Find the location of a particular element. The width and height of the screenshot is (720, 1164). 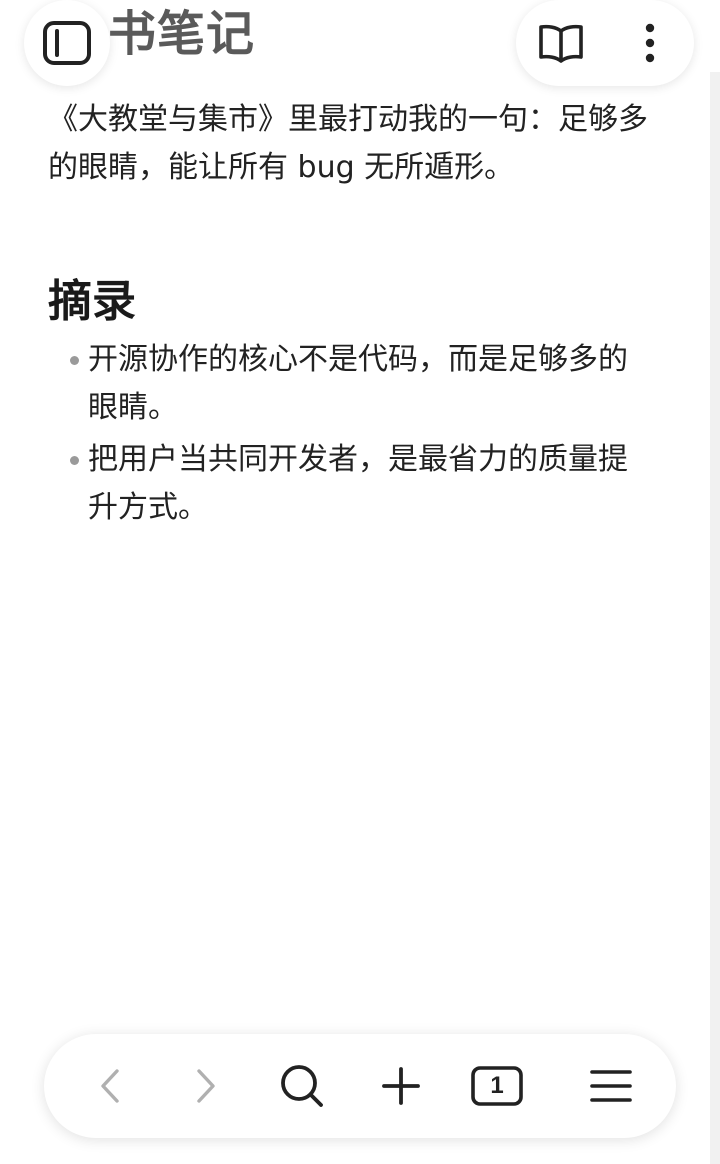

plus-icon is located at coordinates (401, 1086).